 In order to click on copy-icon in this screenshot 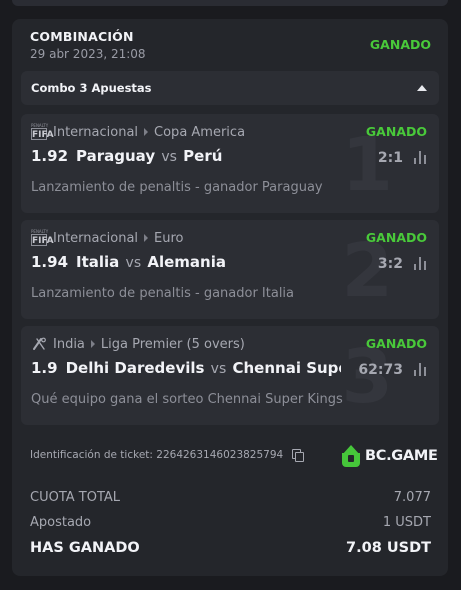, I will do `click(298, 455)`.